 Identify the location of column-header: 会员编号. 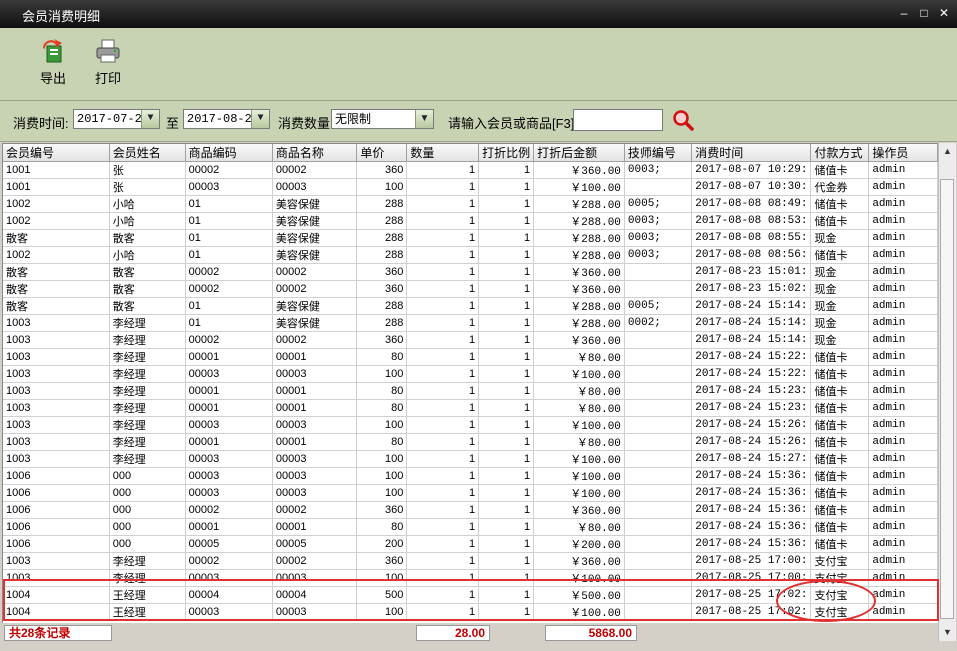
(56, 153).